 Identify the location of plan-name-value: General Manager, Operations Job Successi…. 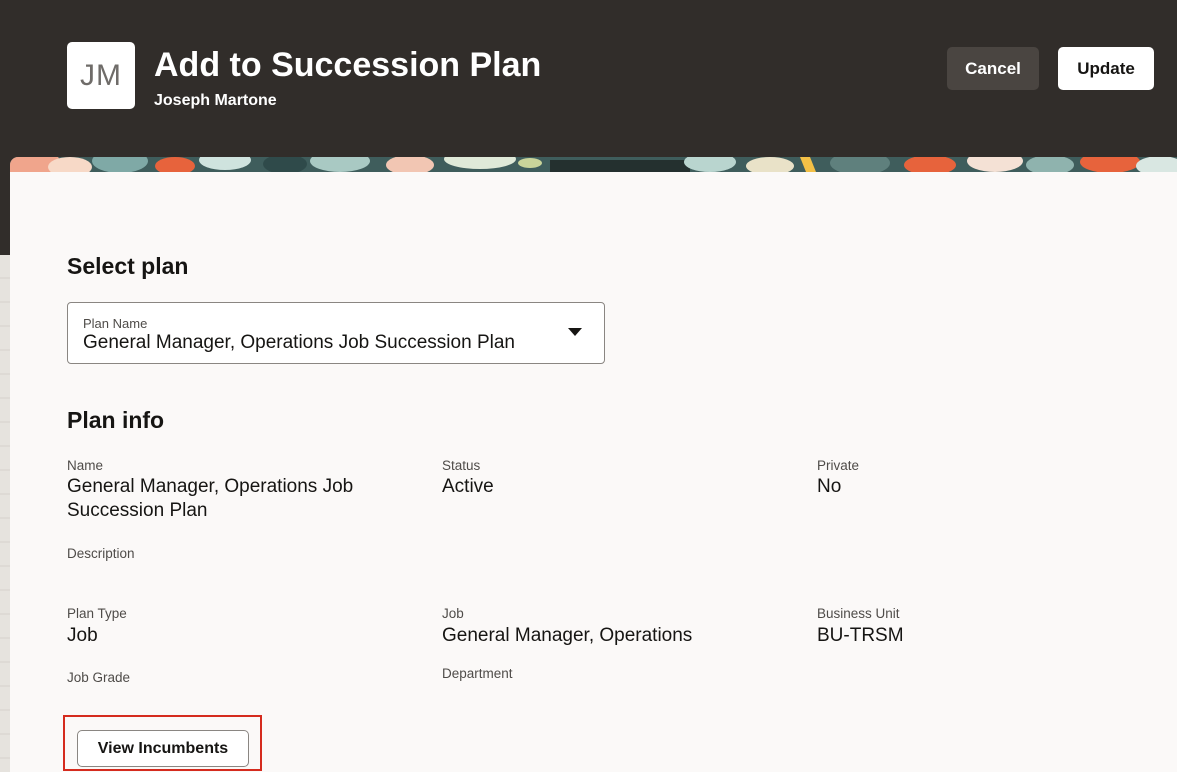
(299, 342).